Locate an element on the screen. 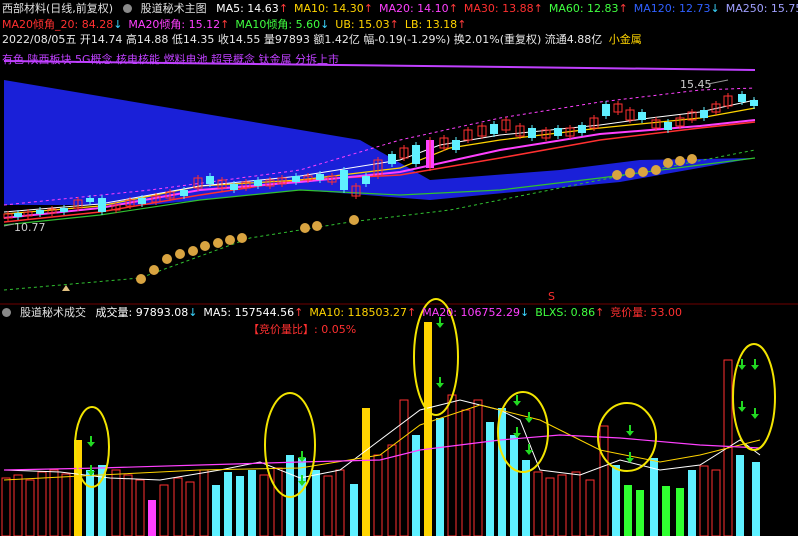  legend-item: MA20倾角_20: 84.28↓ is located at coordinates (62, 24).